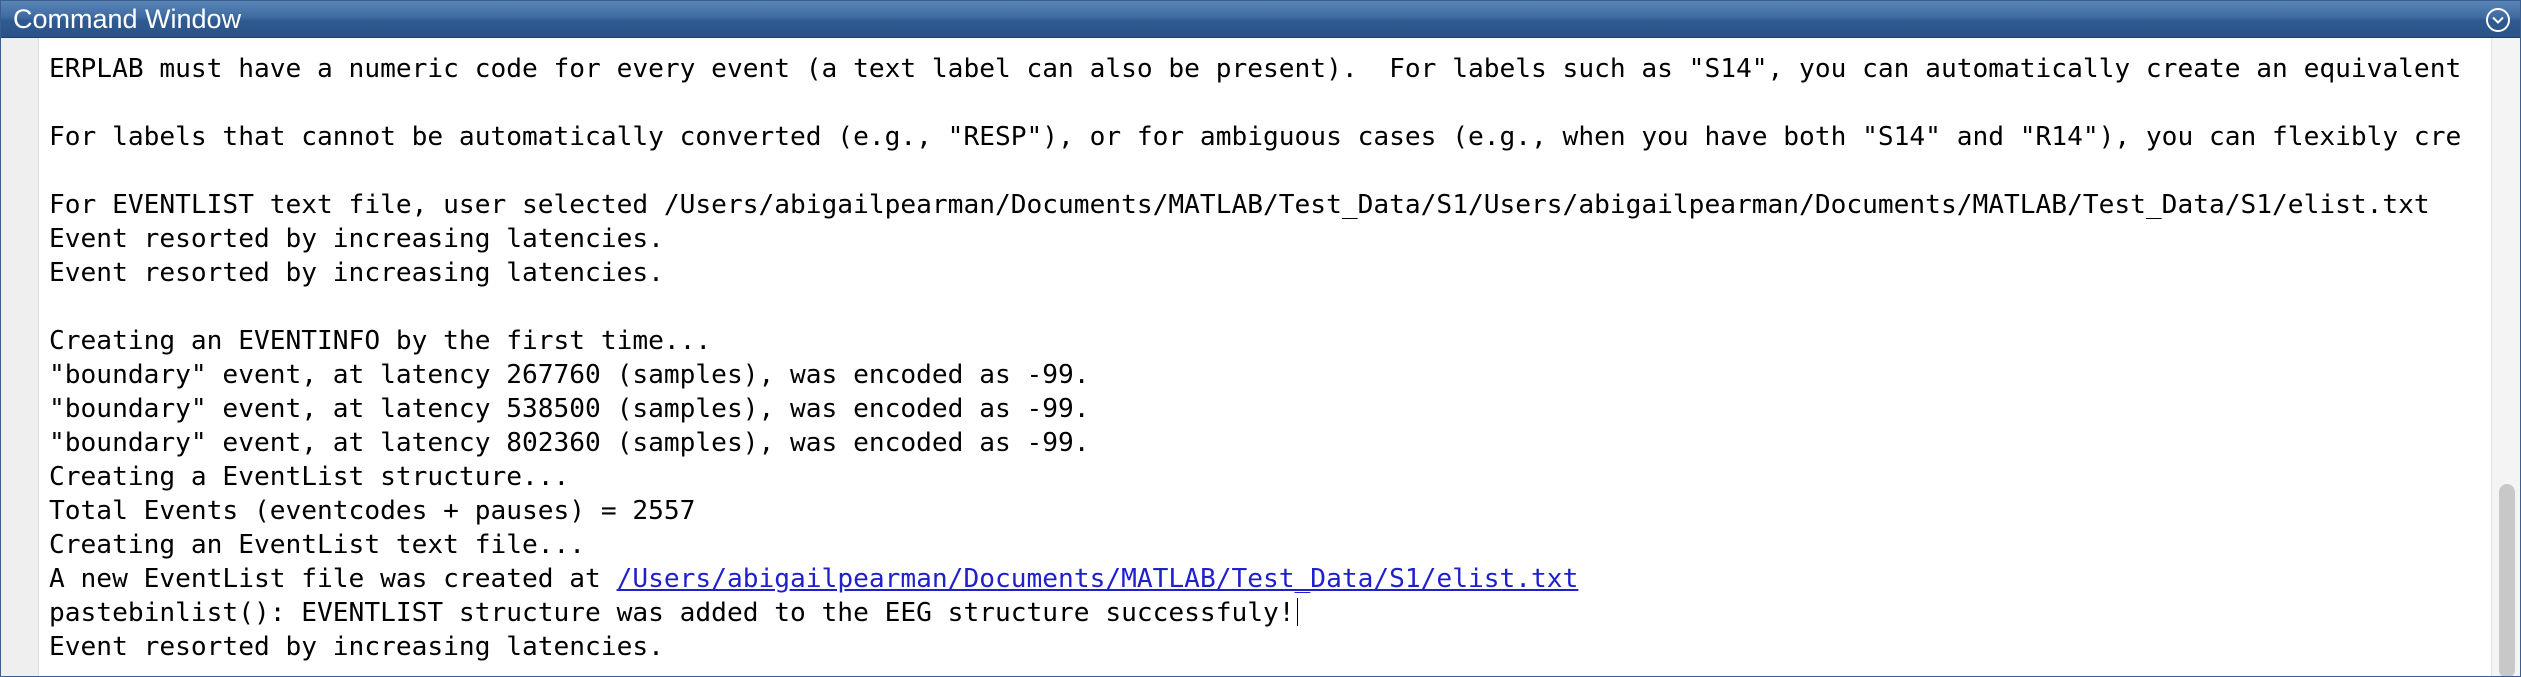 Image resolution: width=2521 pixels, height=677 pixels. I want to click on output-line-last: Event resorted by increasing latencies., so click(356, 647).